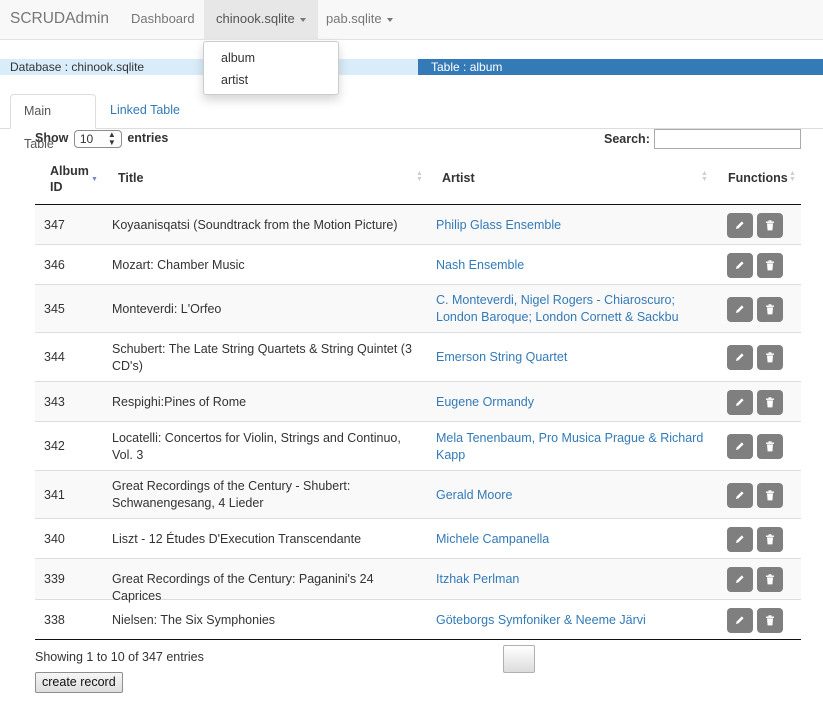 The height and width of the screenshot is (707, 823). What do you see at coordinates (571, 357) in the screenshot?
I see `cell-artist-link: Emerson String Quartet` at bounding box center [571, 357].